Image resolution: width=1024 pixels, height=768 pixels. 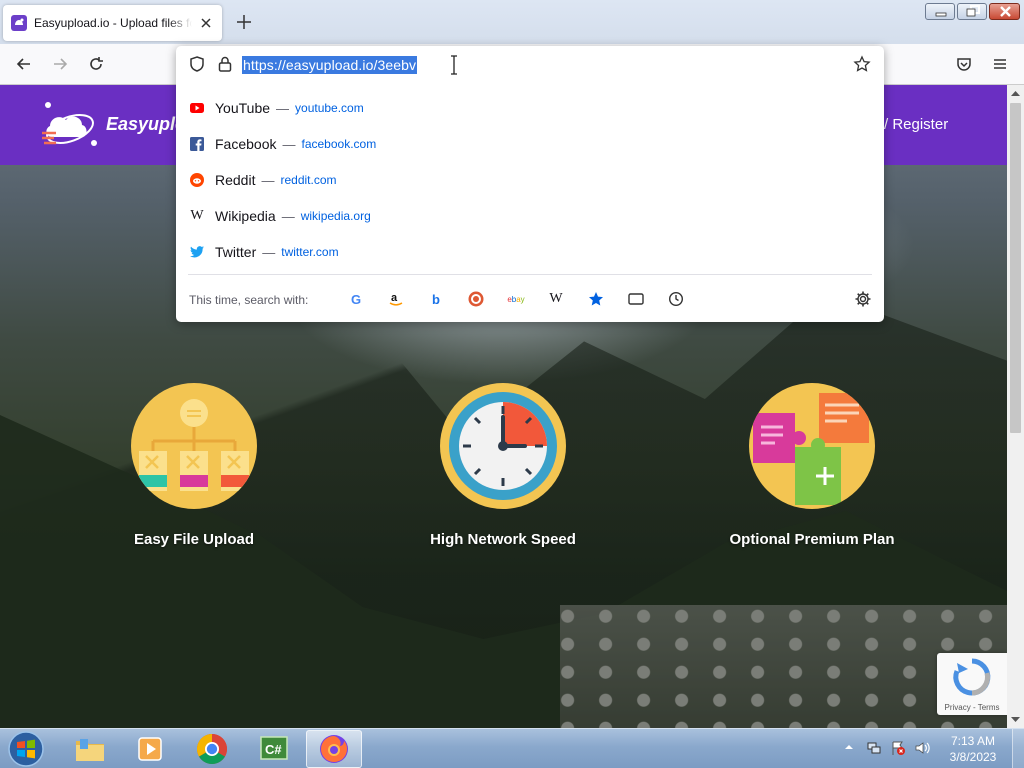 What do you see at coordinates (356, 299) in the screenshot?
I see `google-icon: G` at bounding box center [356, 299].